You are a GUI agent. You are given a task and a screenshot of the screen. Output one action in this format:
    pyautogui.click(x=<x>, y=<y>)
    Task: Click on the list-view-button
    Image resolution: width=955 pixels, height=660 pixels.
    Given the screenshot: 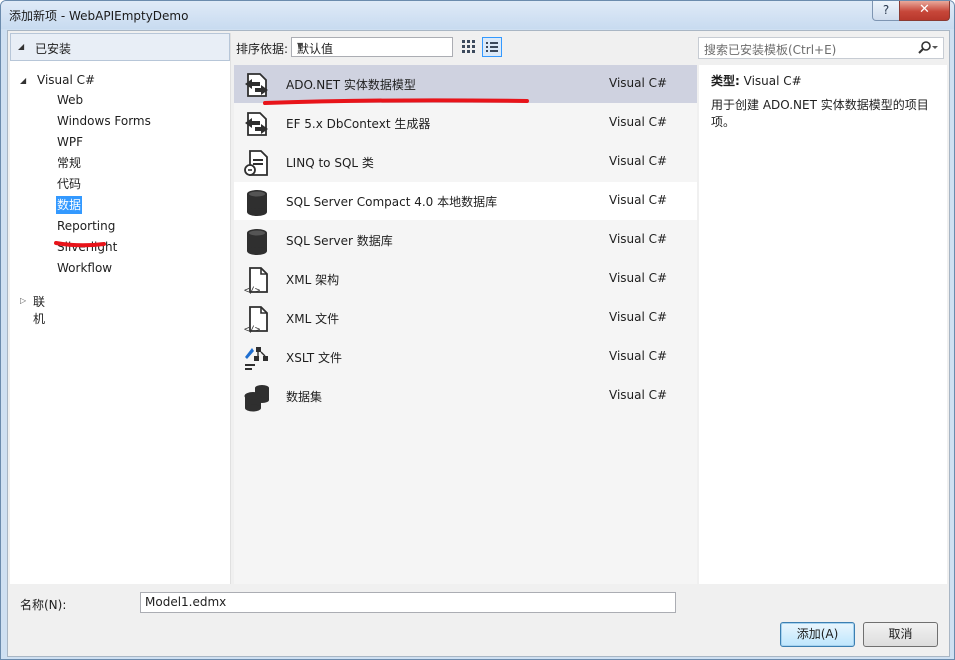 What is the action you would take?
    pyautogui.click(x=492, y=47)
    